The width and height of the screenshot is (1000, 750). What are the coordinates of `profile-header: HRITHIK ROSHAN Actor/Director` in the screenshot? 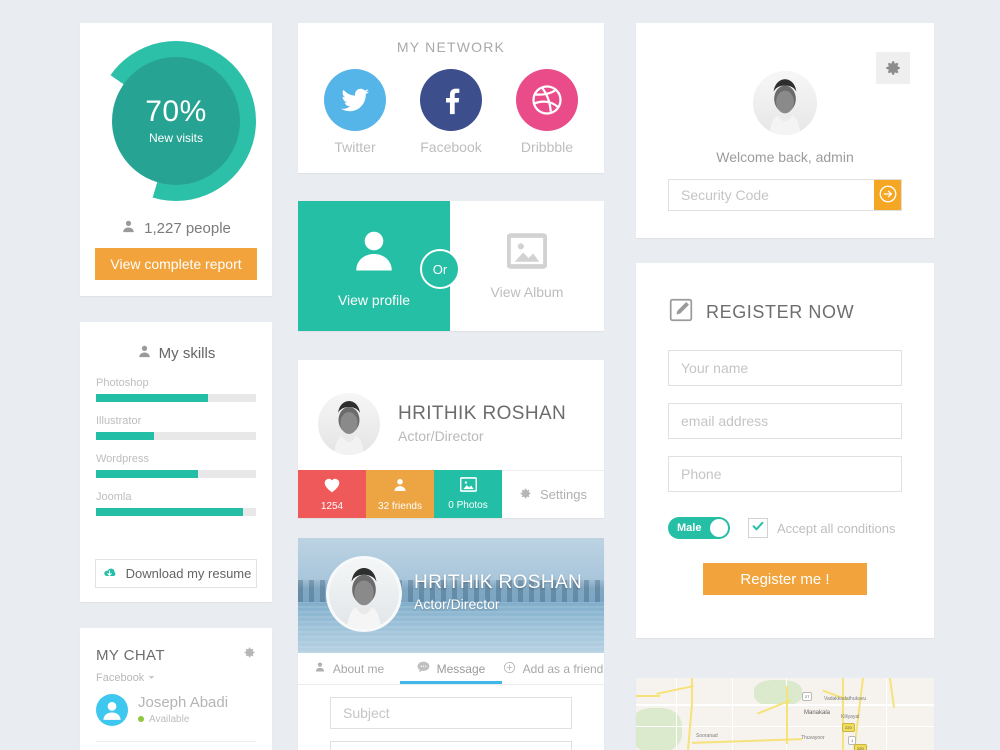 It's located at (451, 415).